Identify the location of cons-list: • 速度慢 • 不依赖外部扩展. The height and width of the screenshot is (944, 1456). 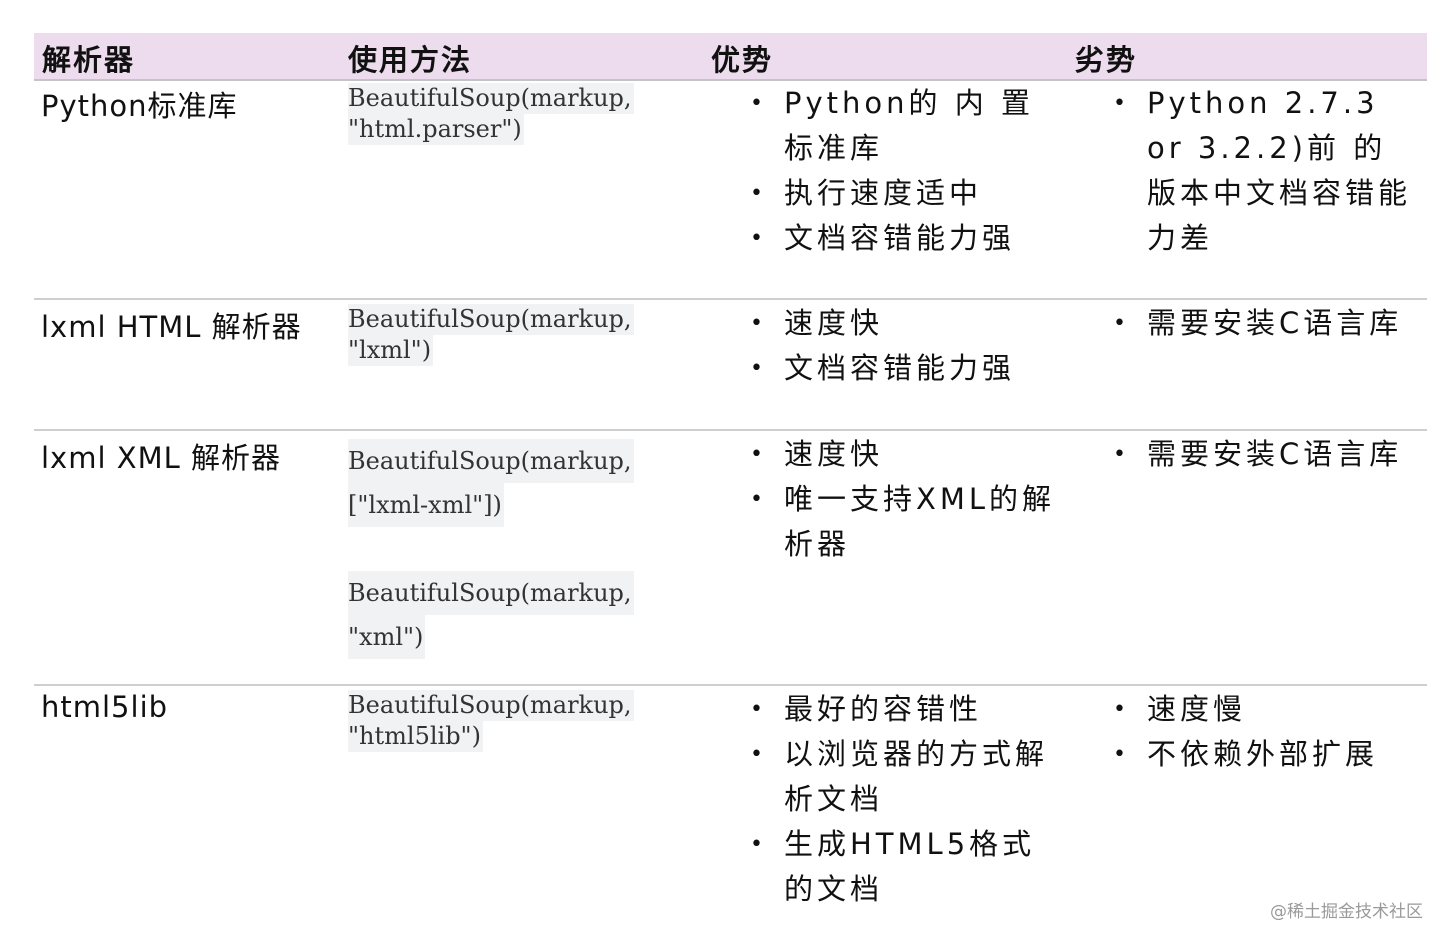
(1263, 732).